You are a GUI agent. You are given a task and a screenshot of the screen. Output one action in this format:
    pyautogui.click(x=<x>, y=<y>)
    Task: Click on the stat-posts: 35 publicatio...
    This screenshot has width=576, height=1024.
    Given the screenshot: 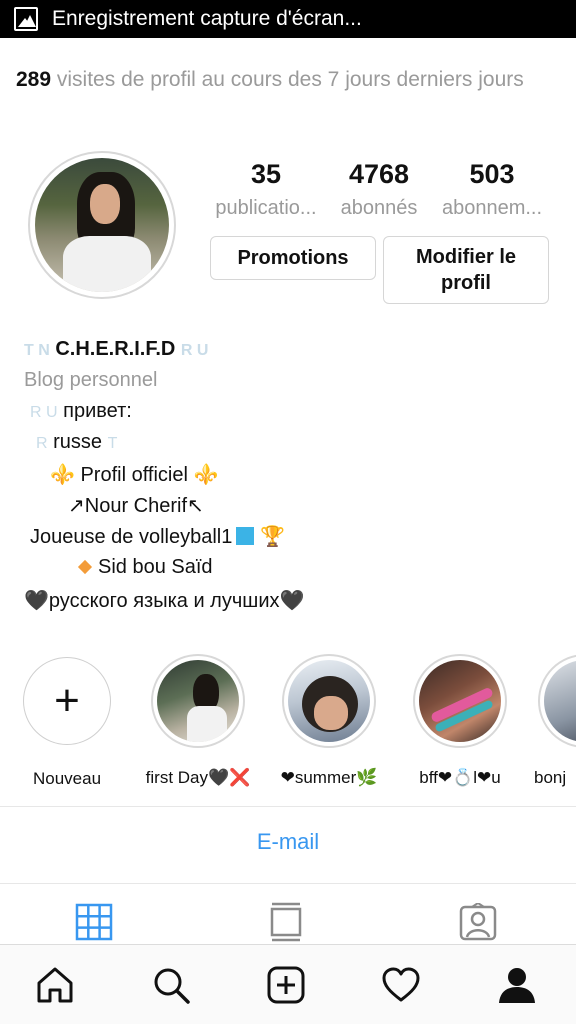 What is the action you would take?
    pyautogui.click(x=266, y=192)
    